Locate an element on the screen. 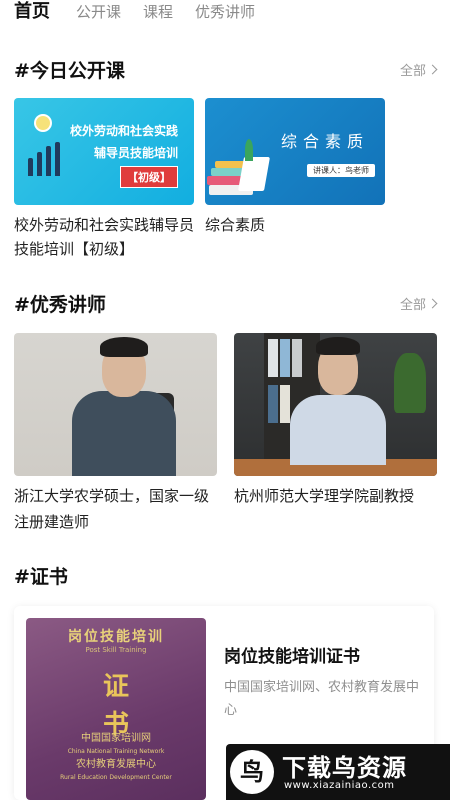  teacher-card: 浙江大学农学硕士，国家一级注册建造师 is located at coordinates (115, 434).